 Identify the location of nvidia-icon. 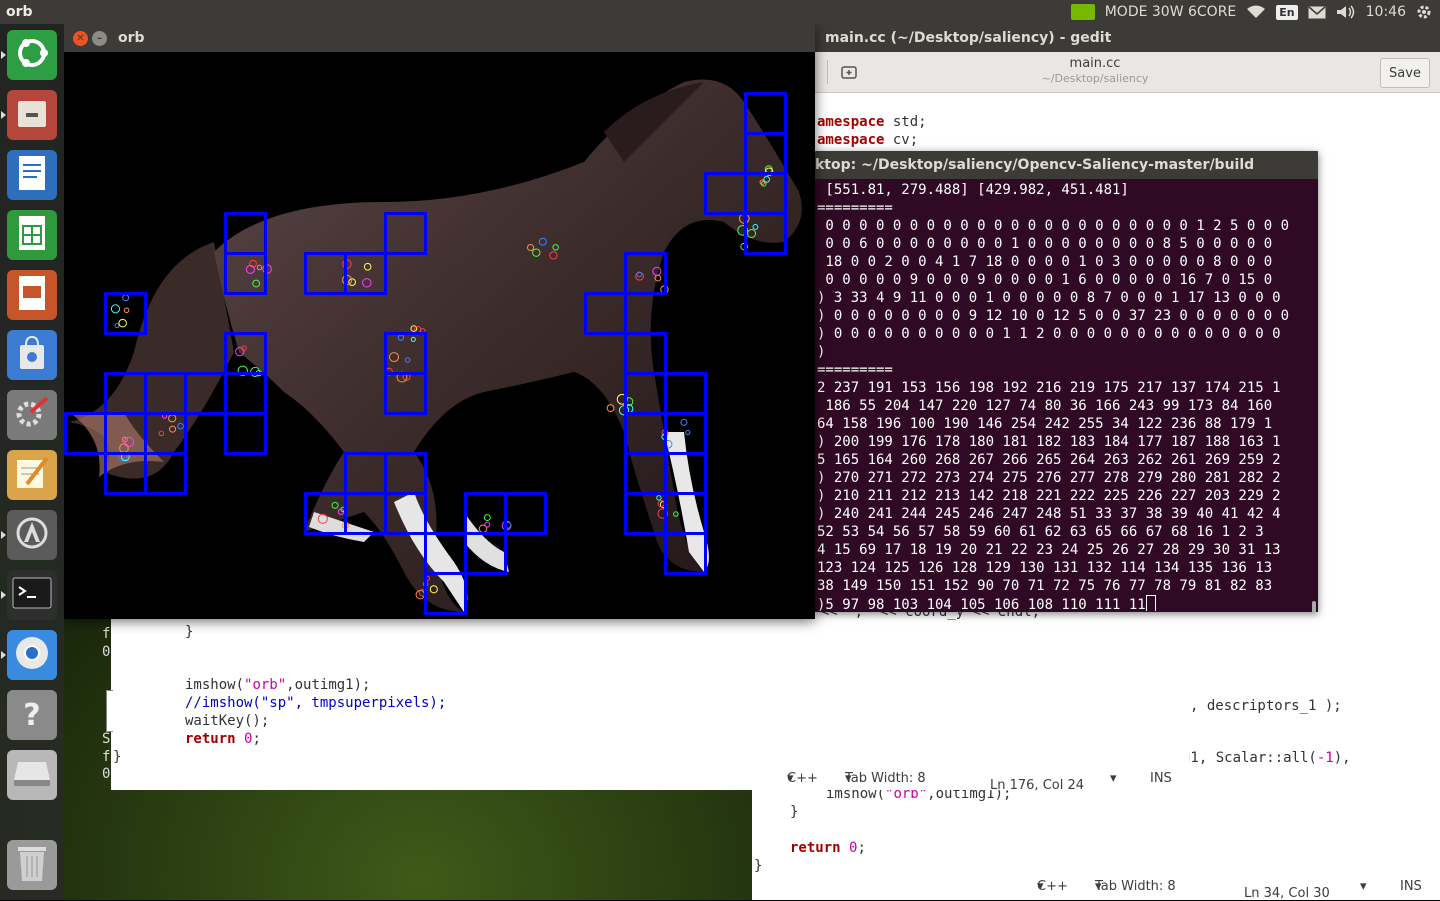
(1082, 12).